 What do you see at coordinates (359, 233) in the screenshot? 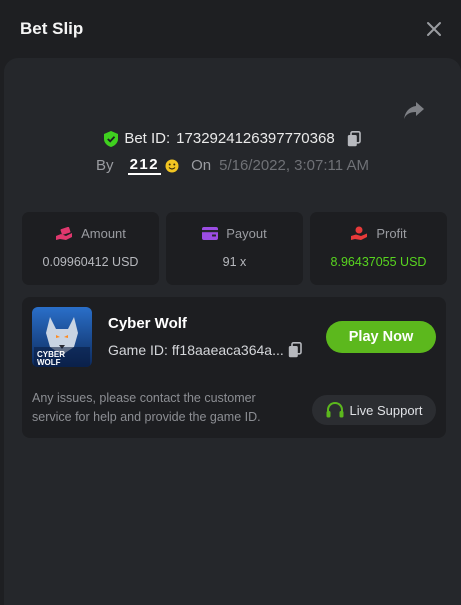
I see `profit-hand-icon` at bounding box center [359, 233].